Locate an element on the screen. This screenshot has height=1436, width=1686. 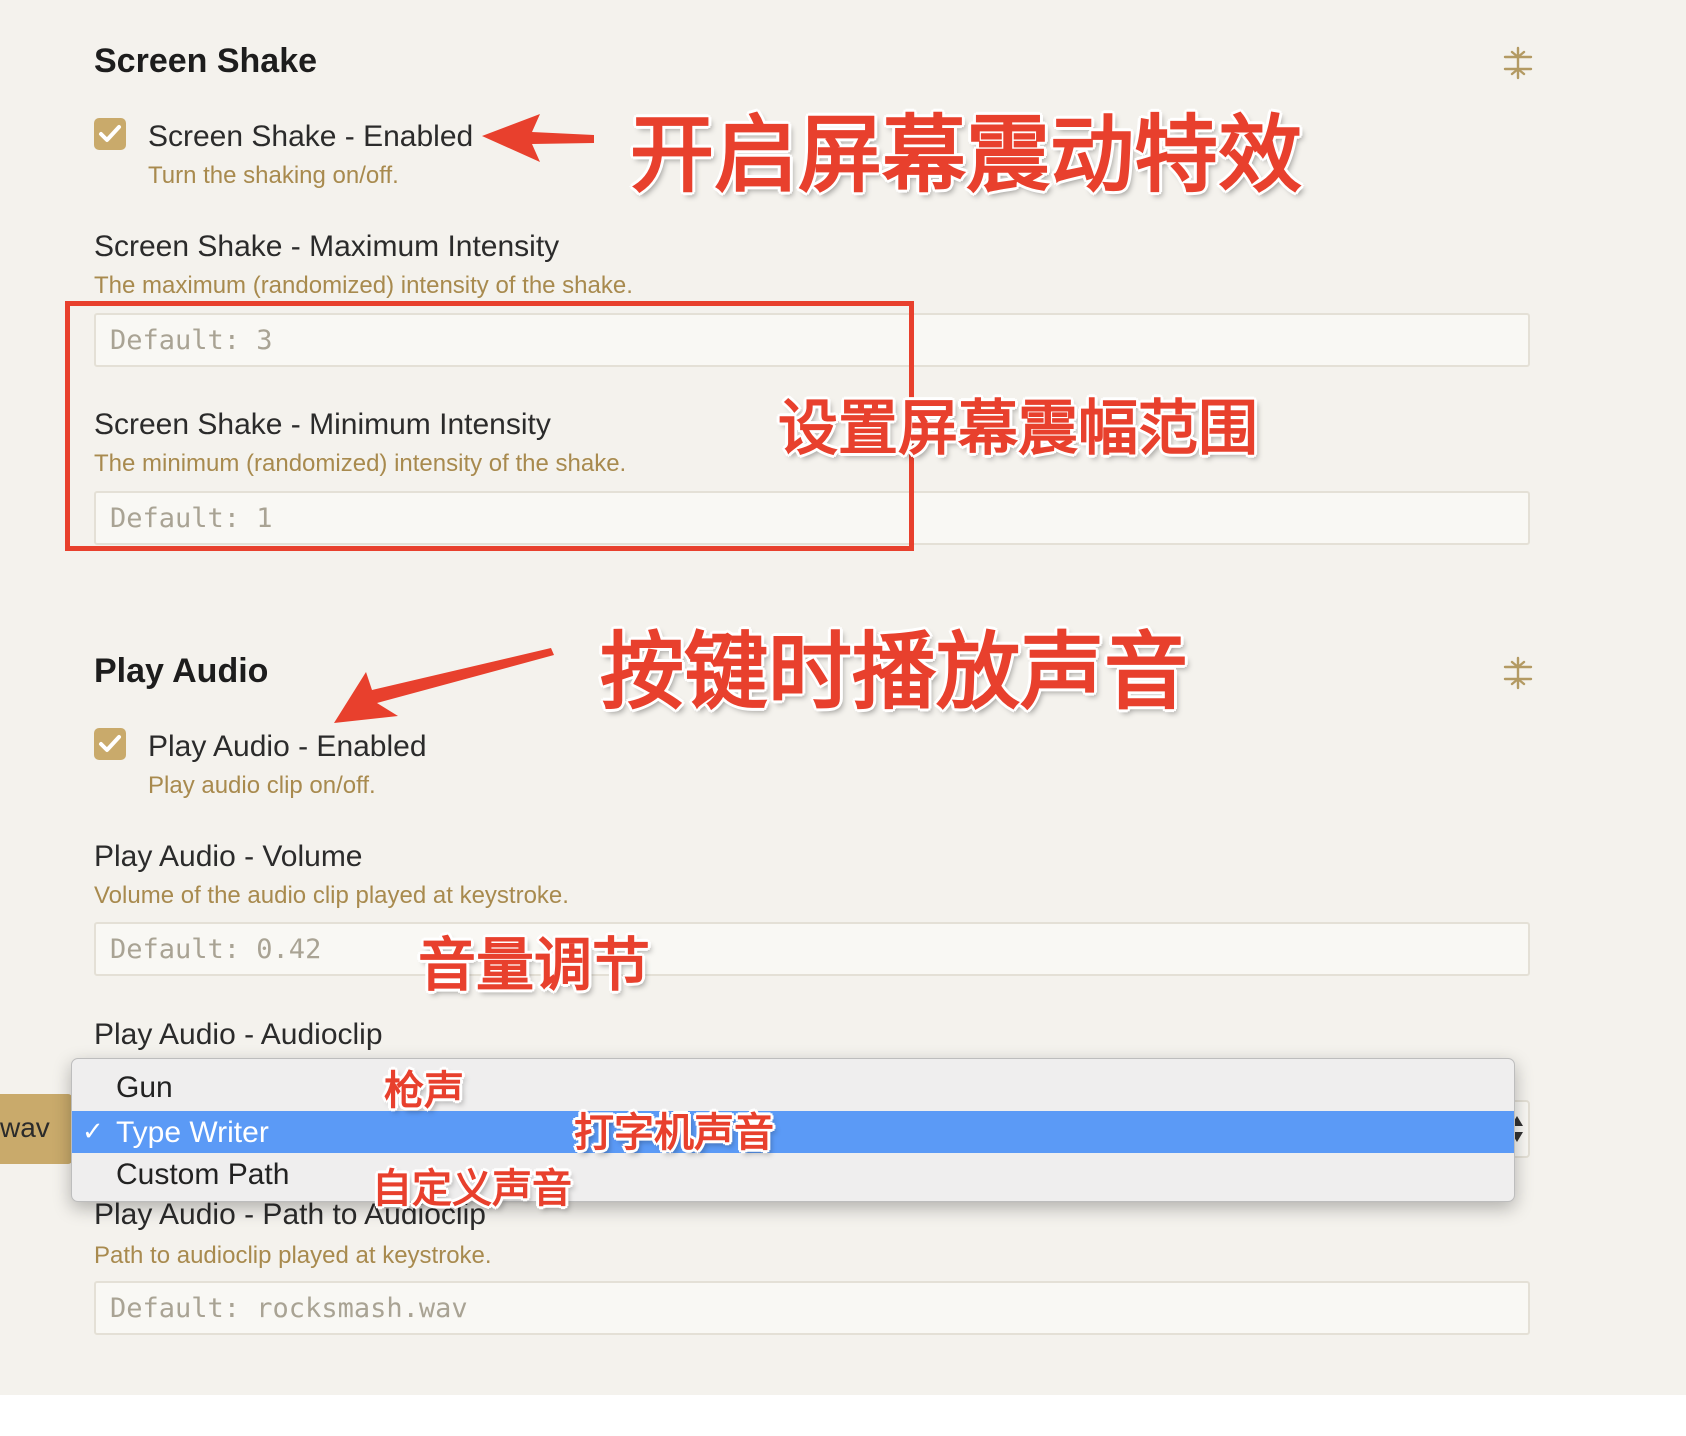
annotation-arrow-audio is located at coordinates (444, 685).